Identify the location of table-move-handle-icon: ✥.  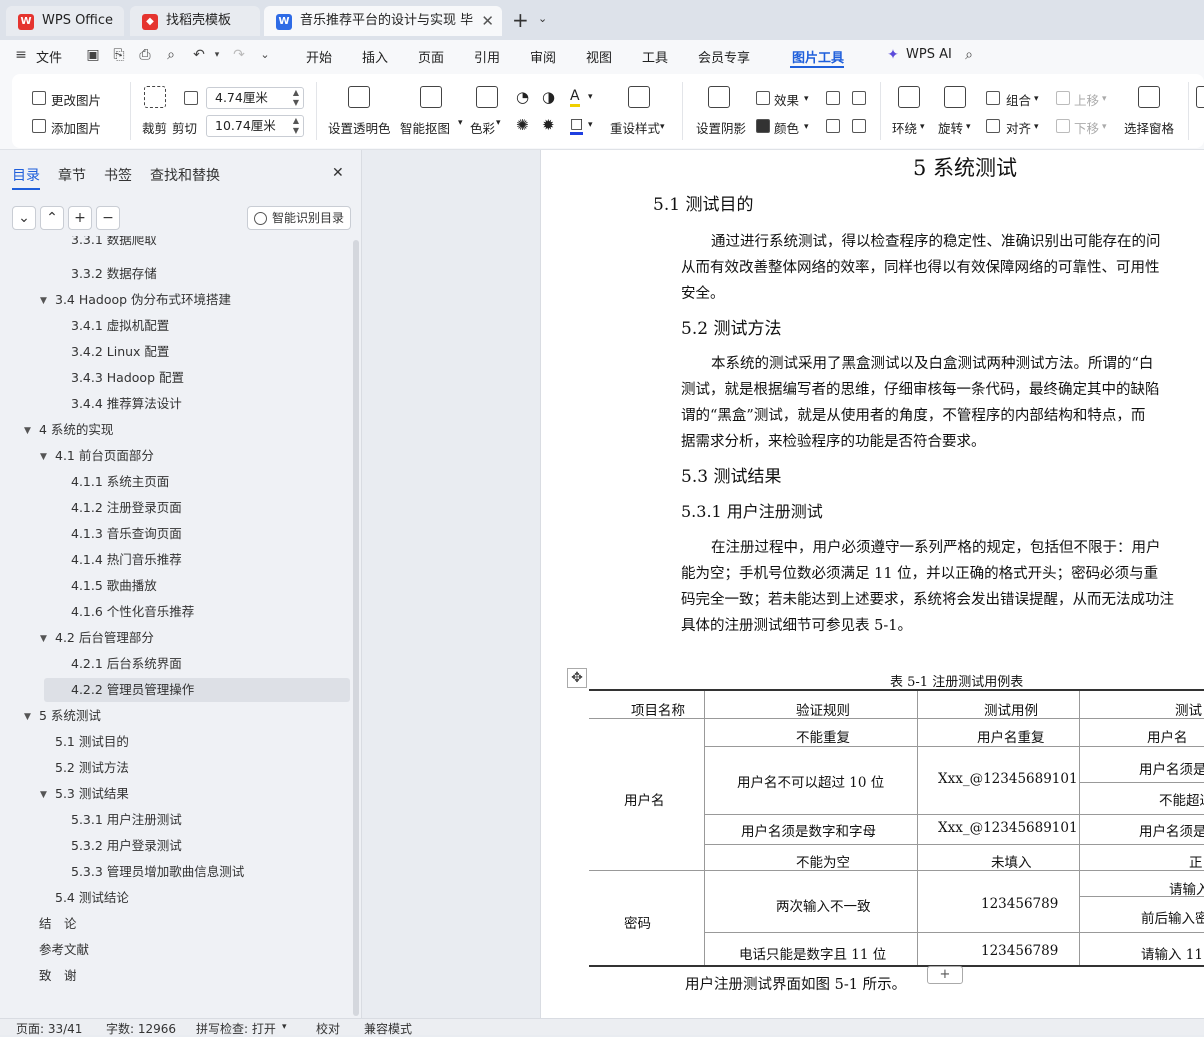
(577, 678).